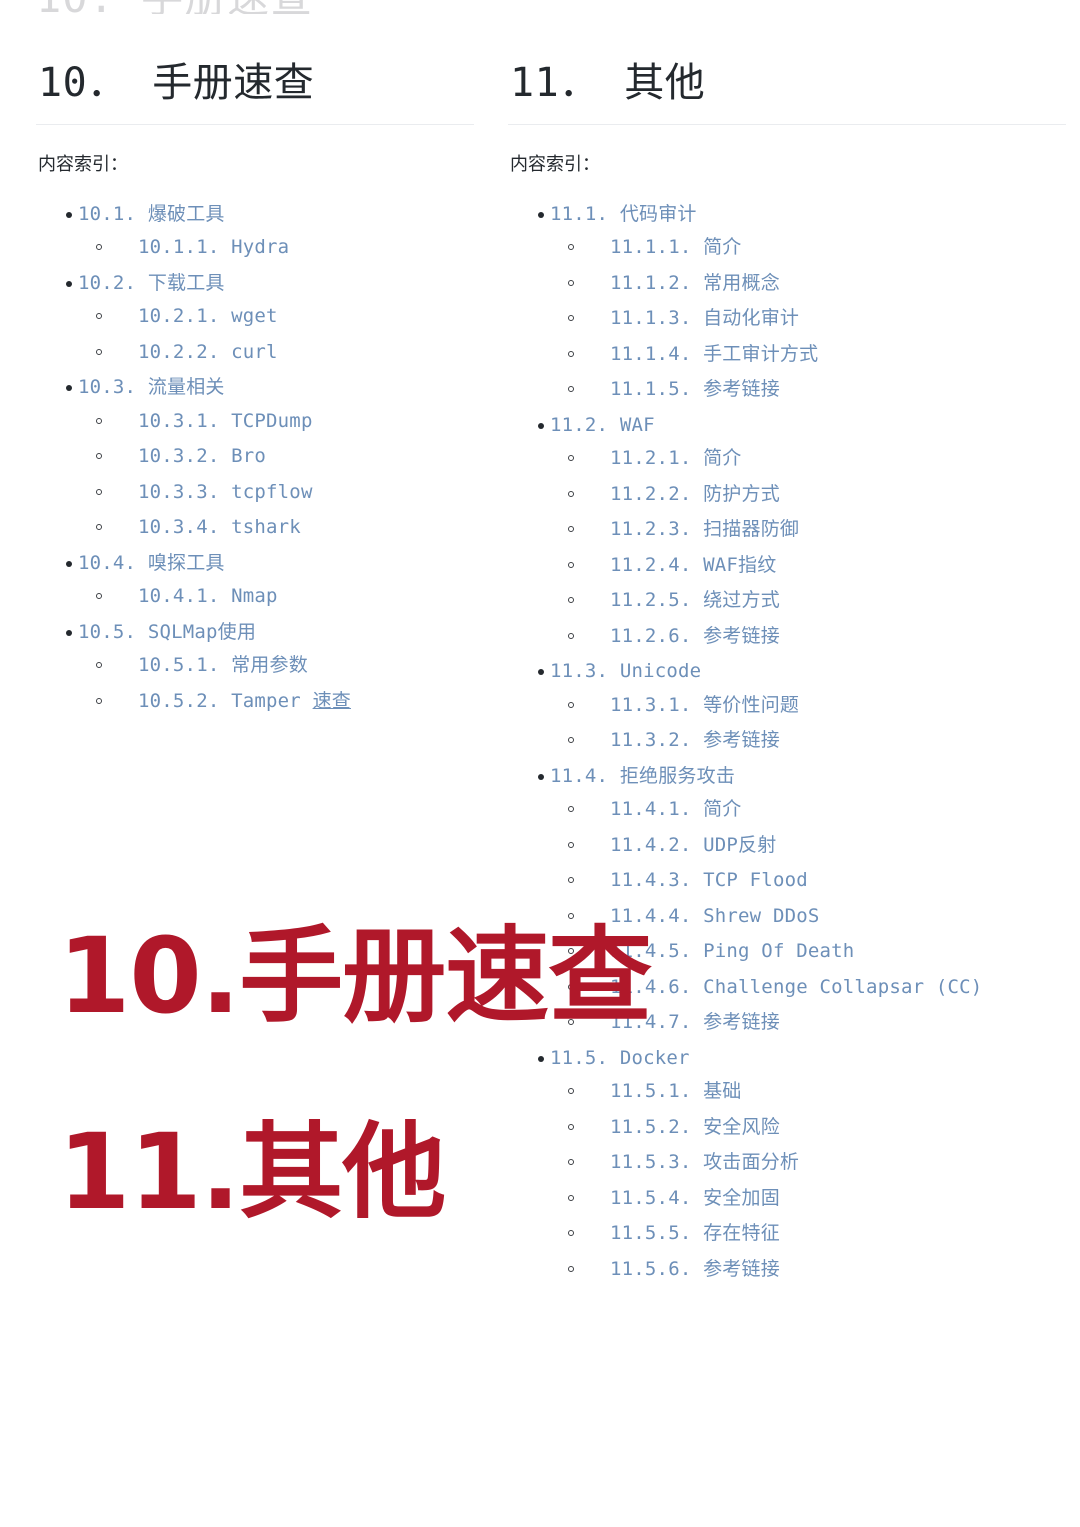 The image size is (1080, 1527). What do you see at coordinates (602, 426) in the screenshot?
I see `toc-link: 11.2. WAF` at bounding box center [602, 426].